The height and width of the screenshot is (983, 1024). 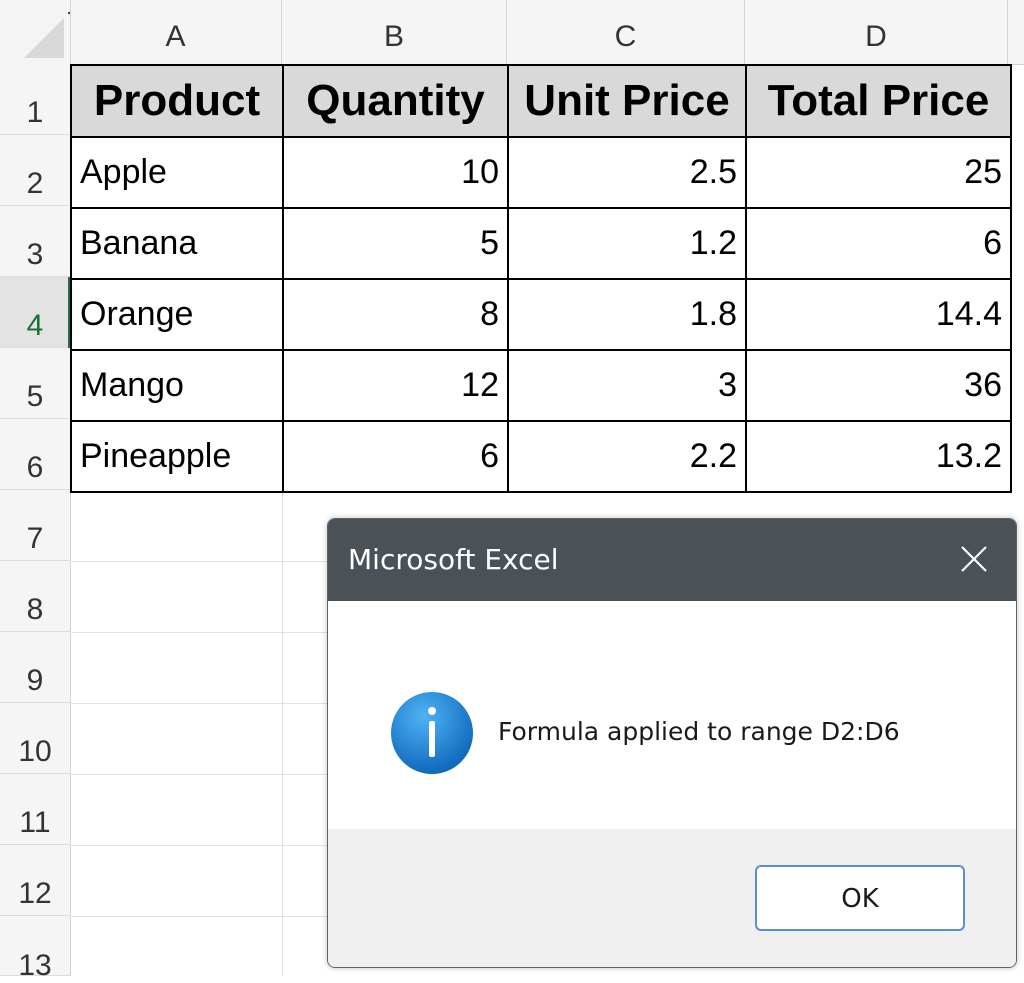 I want to click on row-header-8: 8, so click(x=35, y=596).